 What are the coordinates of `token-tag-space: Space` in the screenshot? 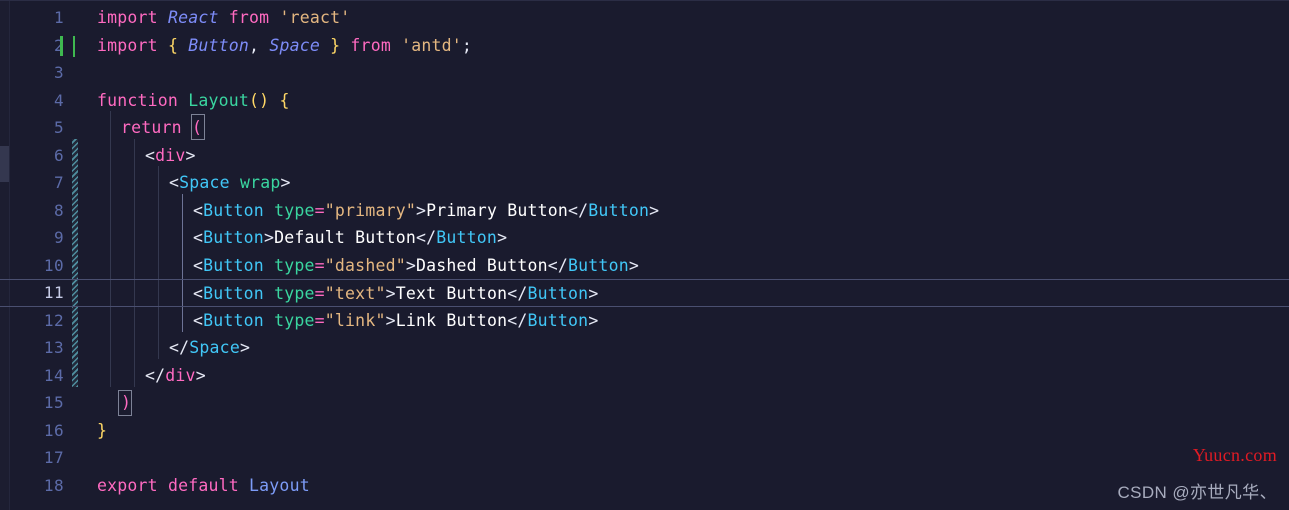 It's located at (204, 182).